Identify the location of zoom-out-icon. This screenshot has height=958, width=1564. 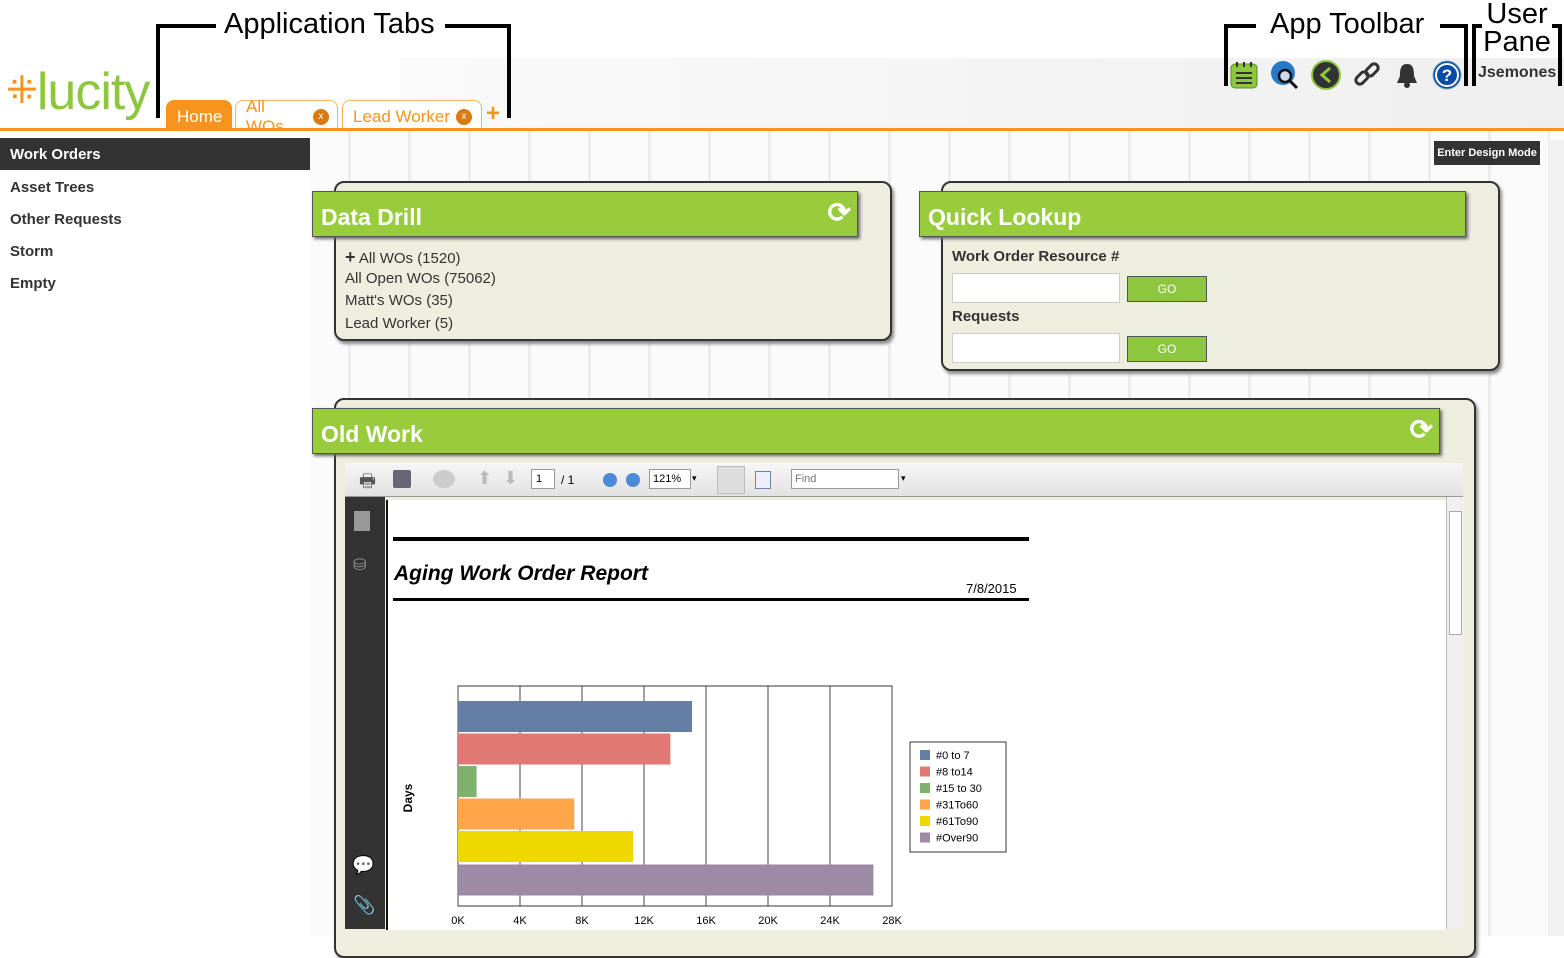
(610, 480).